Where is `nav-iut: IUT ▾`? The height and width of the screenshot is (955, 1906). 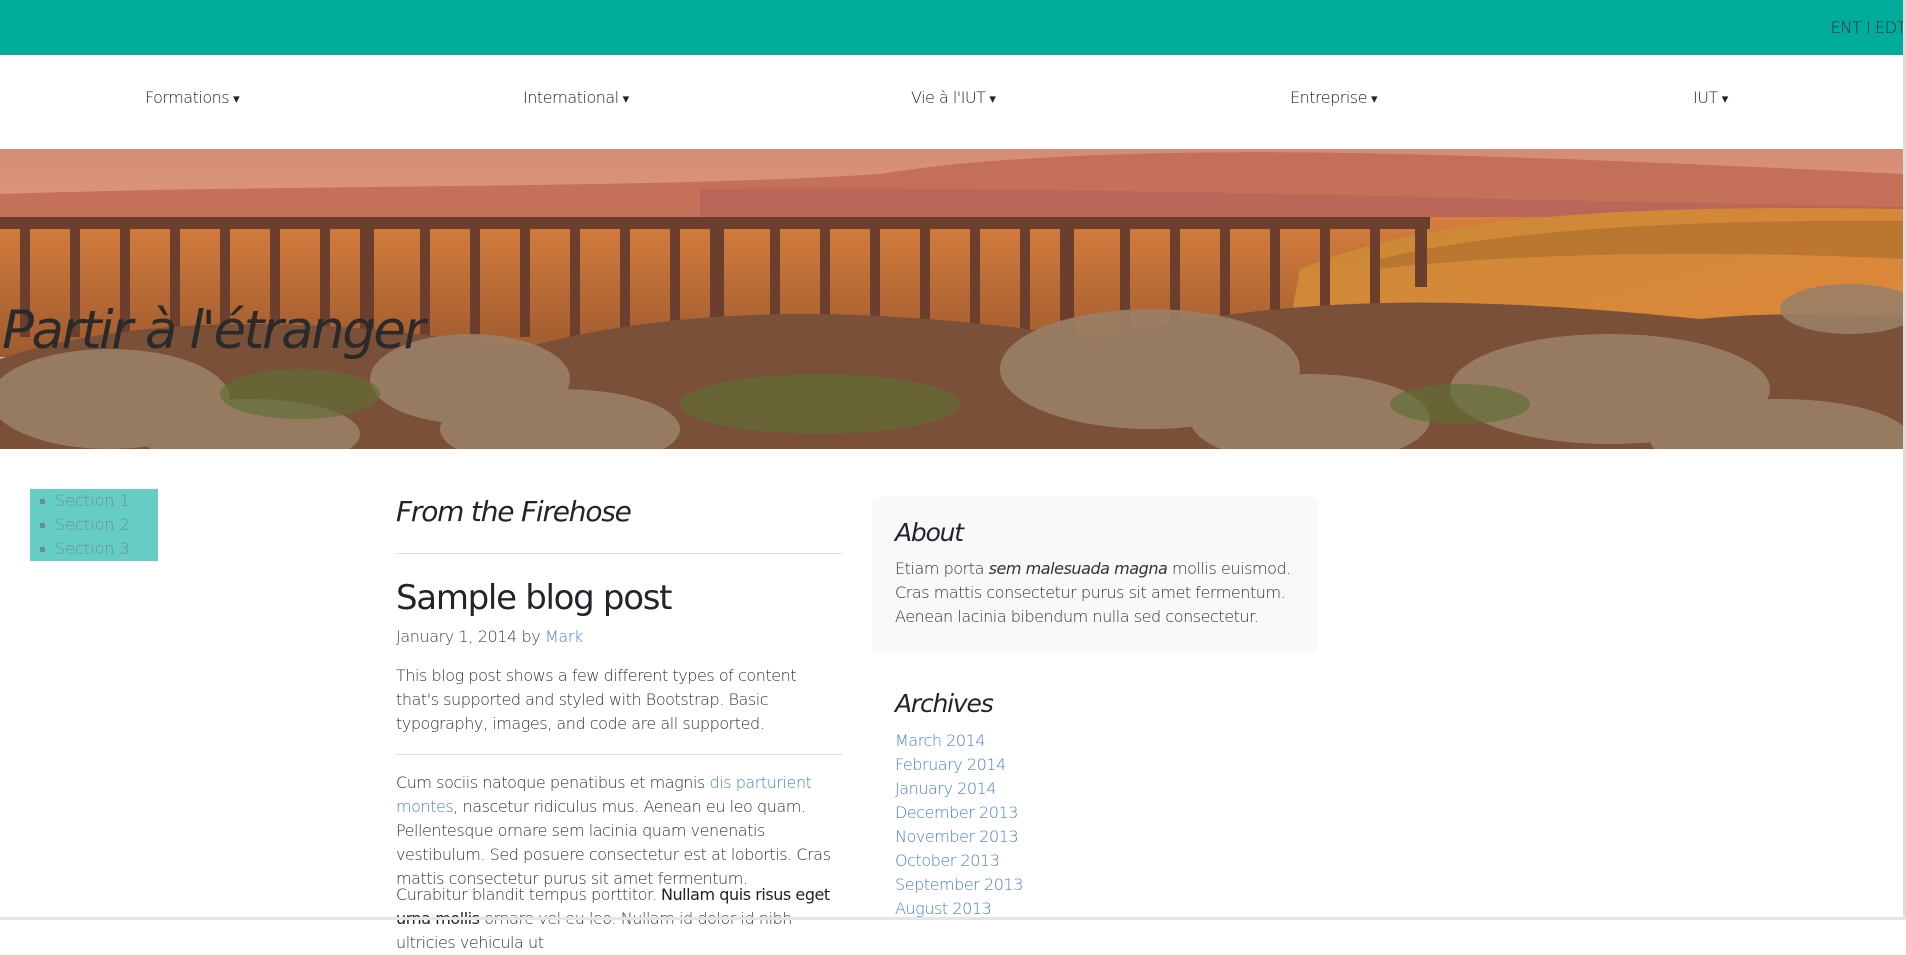
nav-iut: IUT ▾ is located at coordinates (1710, 97).